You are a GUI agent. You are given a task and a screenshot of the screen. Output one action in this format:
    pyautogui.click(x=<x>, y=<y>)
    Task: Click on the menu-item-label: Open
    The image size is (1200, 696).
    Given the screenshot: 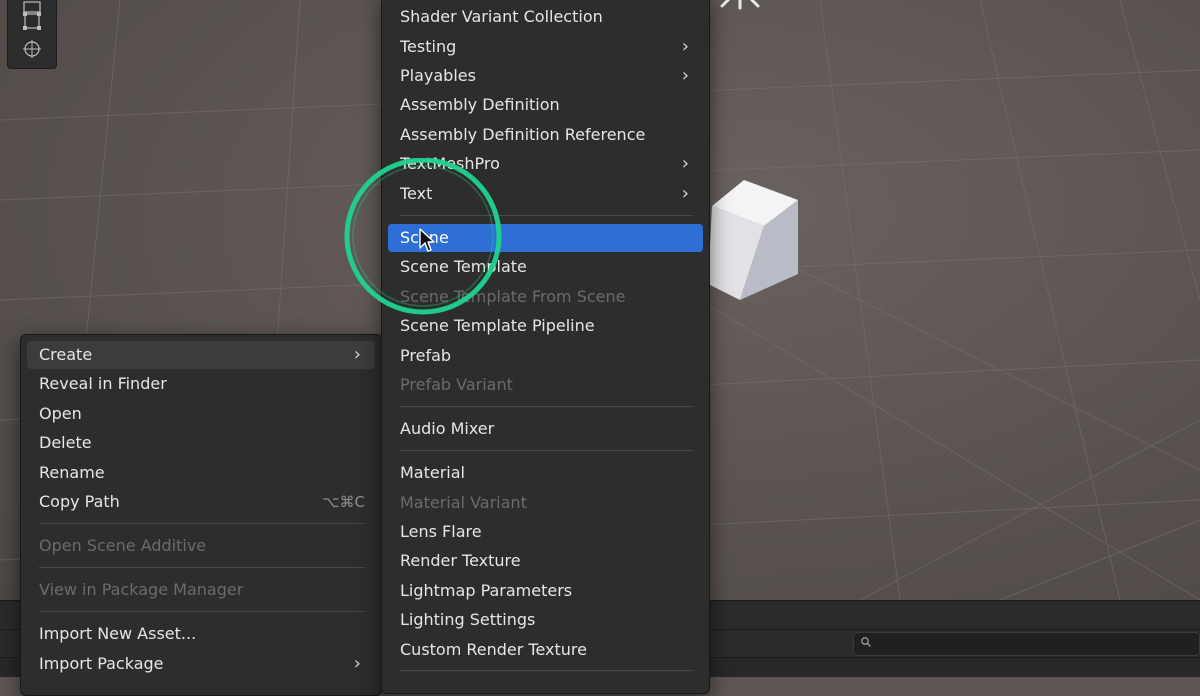 What is the action you would take?
    pyautogui.click(x=60, y=413)
    